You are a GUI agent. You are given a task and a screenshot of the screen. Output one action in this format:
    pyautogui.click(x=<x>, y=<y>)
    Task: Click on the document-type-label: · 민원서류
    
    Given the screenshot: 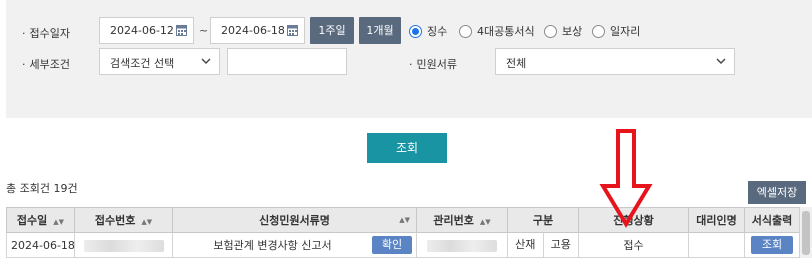 What is the action you would take?
    pyautogui.click(x=433, y=64)
    